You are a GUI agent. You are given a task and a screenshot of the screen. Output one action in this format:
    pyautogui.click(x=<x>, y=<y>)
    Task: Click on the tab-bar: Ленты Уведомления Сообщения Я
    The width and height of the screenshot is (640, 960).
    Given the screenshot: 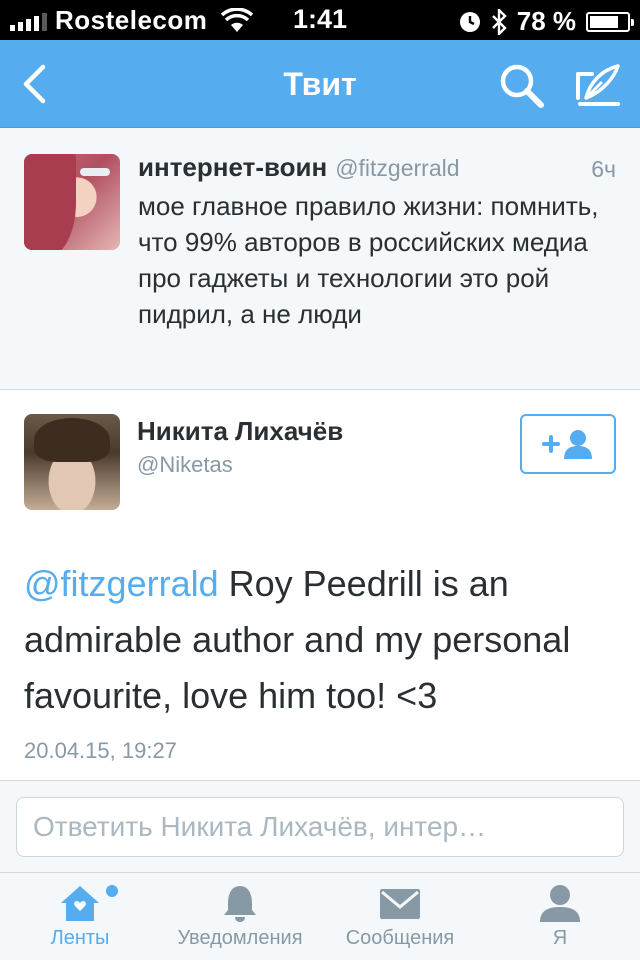 What is the action you would take?
    pyautogui.click(x=320, y=916)
    